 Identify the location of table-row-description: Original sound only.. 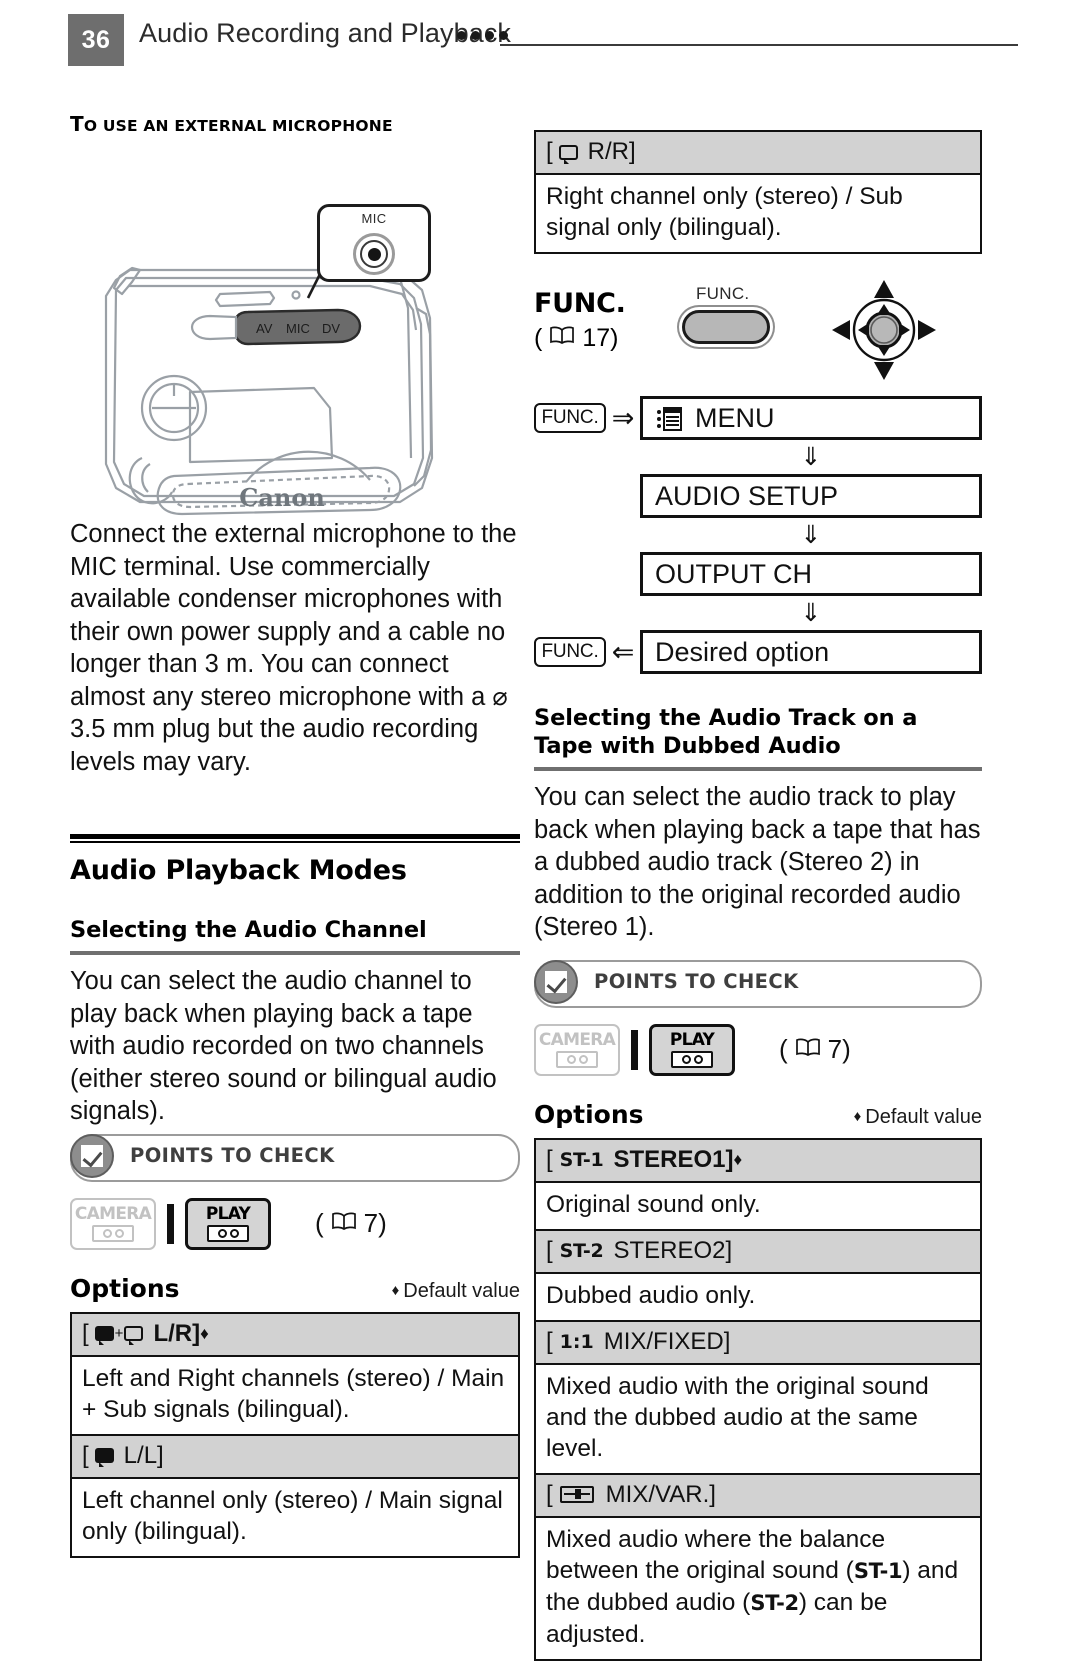
(758, 1205).